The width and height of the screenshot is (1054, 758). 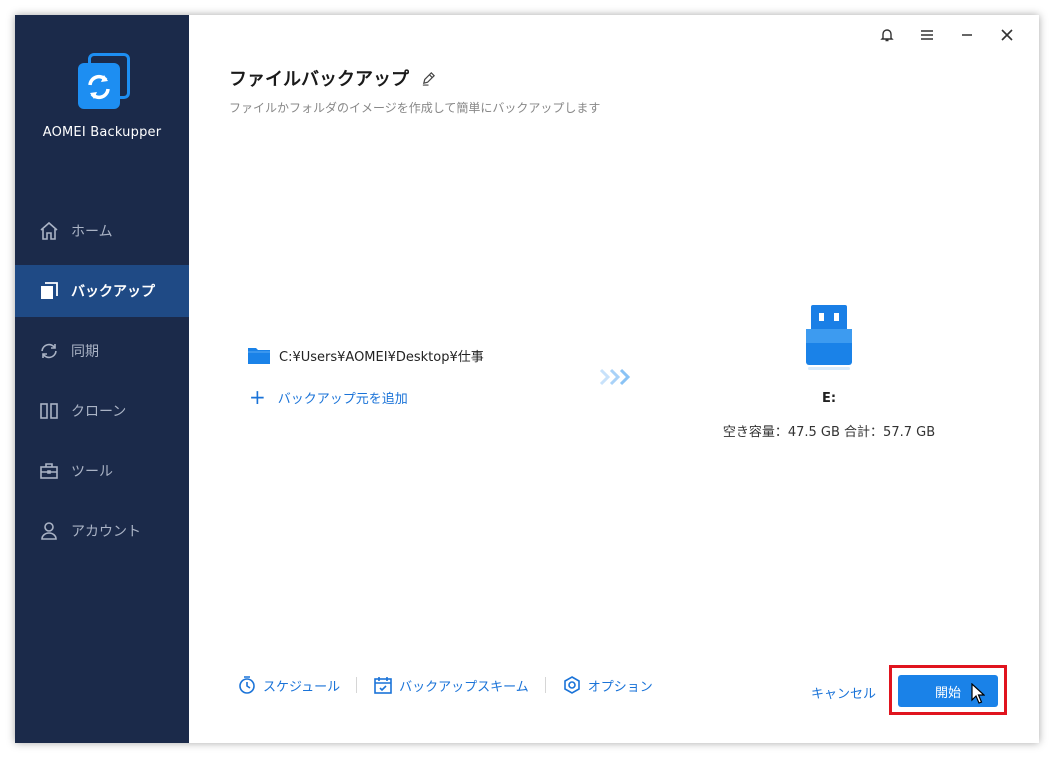 What do you see at coordinates (571, 685) in the screenshot?
I see `gear-icon` at bounding box center [571, 685].